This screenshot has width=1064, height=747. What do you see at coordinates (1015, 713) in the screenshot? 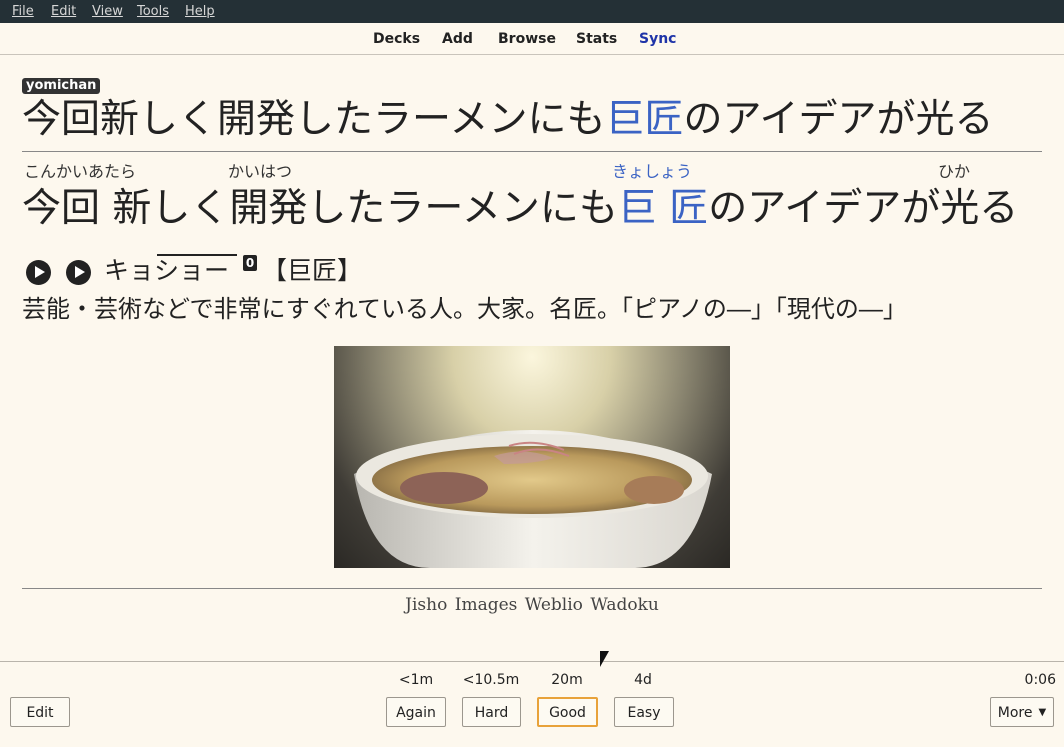
I see `more-button-label: More` at bounding box center [1015, 713].